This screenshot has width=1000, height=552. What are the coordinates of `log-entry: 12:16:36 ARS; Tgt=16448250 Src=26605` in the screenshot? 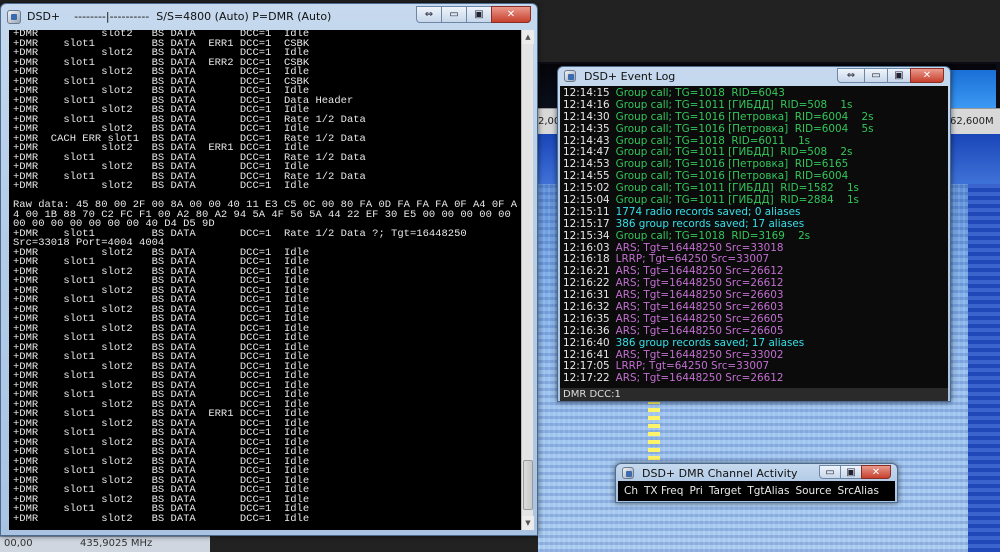 It's located at (754, 331).